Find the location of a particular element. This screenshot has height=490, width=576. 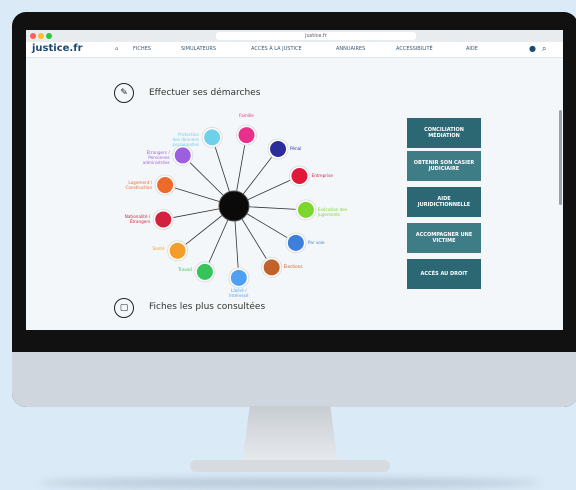

tile-label: OBTENIR SON CASIER JUDICIAIRE is located at coordinates (444, 166).